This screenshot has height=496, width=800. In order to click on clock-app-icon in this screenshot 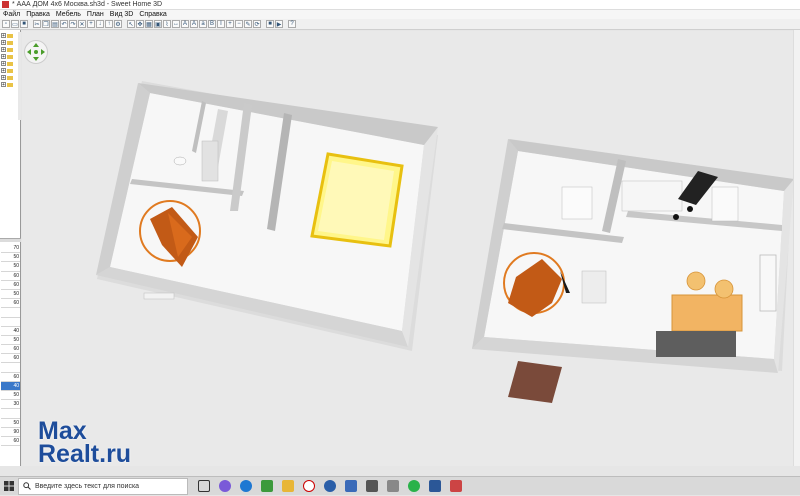, I will do `click(330, 486)`.